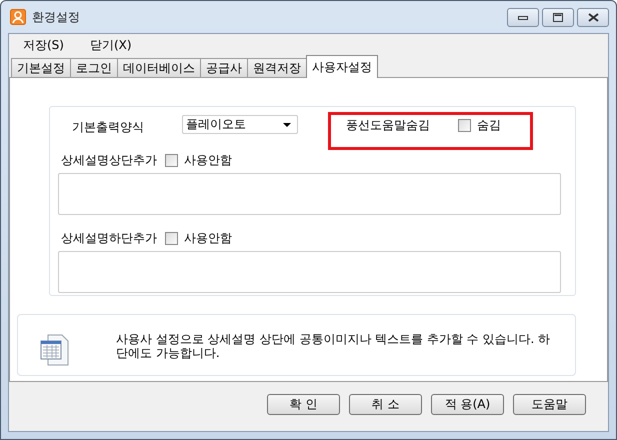 The width and height of the screenshot is (617, 440). What do you see at coordinates (41, 67) in the screenshot?
I see `tab: 기본설정` at bounding box center [41, 67].